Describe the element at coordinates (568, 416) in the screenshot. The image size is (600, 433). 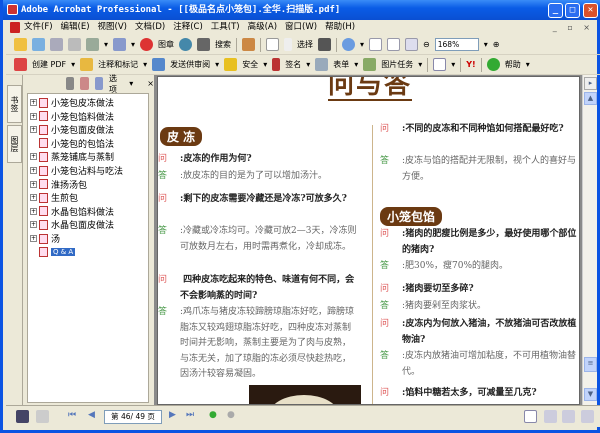
I see `facing-icon` at that location.